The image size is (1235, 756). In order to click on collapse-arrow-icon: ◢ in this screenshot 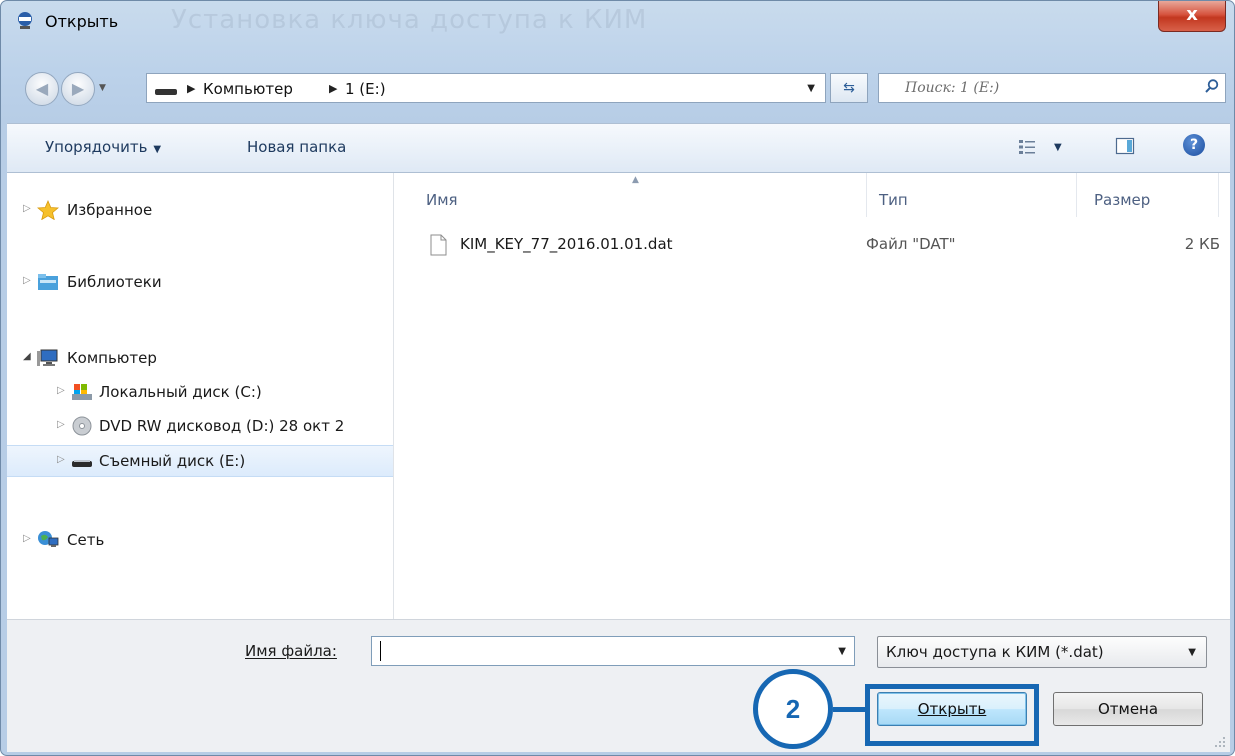, I will do `click(27, 356)`.